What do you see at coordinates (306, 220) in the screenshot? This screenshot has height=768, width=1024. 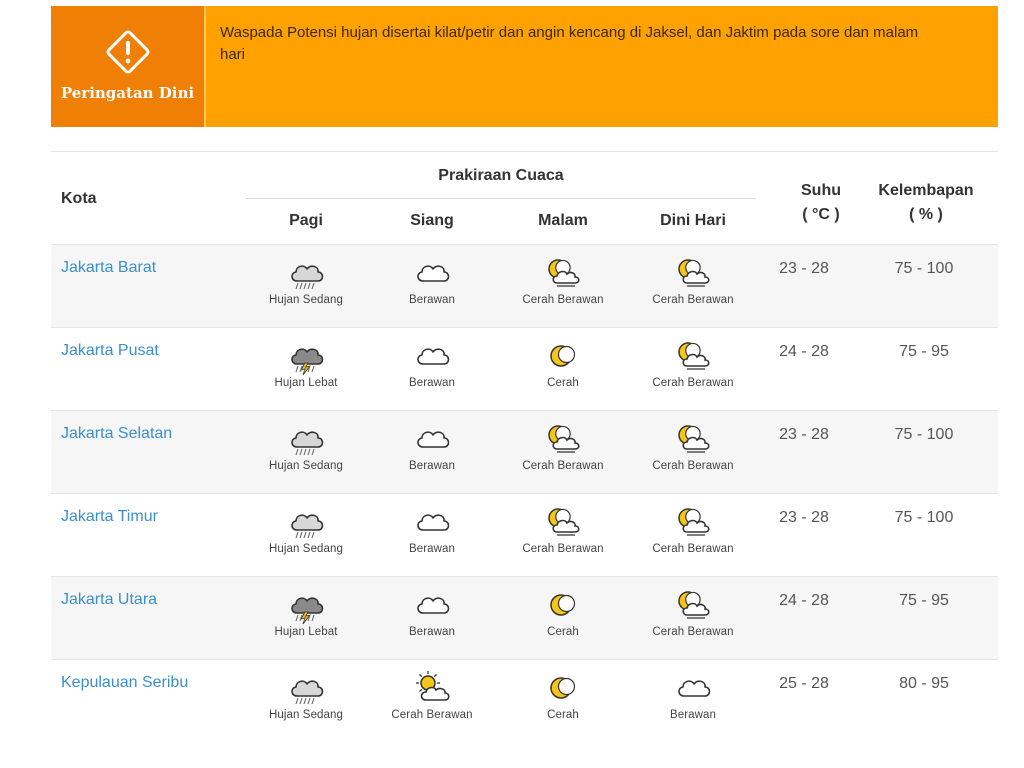 I see `header-period-morning: Pagi` at bounding box center [306, 220].